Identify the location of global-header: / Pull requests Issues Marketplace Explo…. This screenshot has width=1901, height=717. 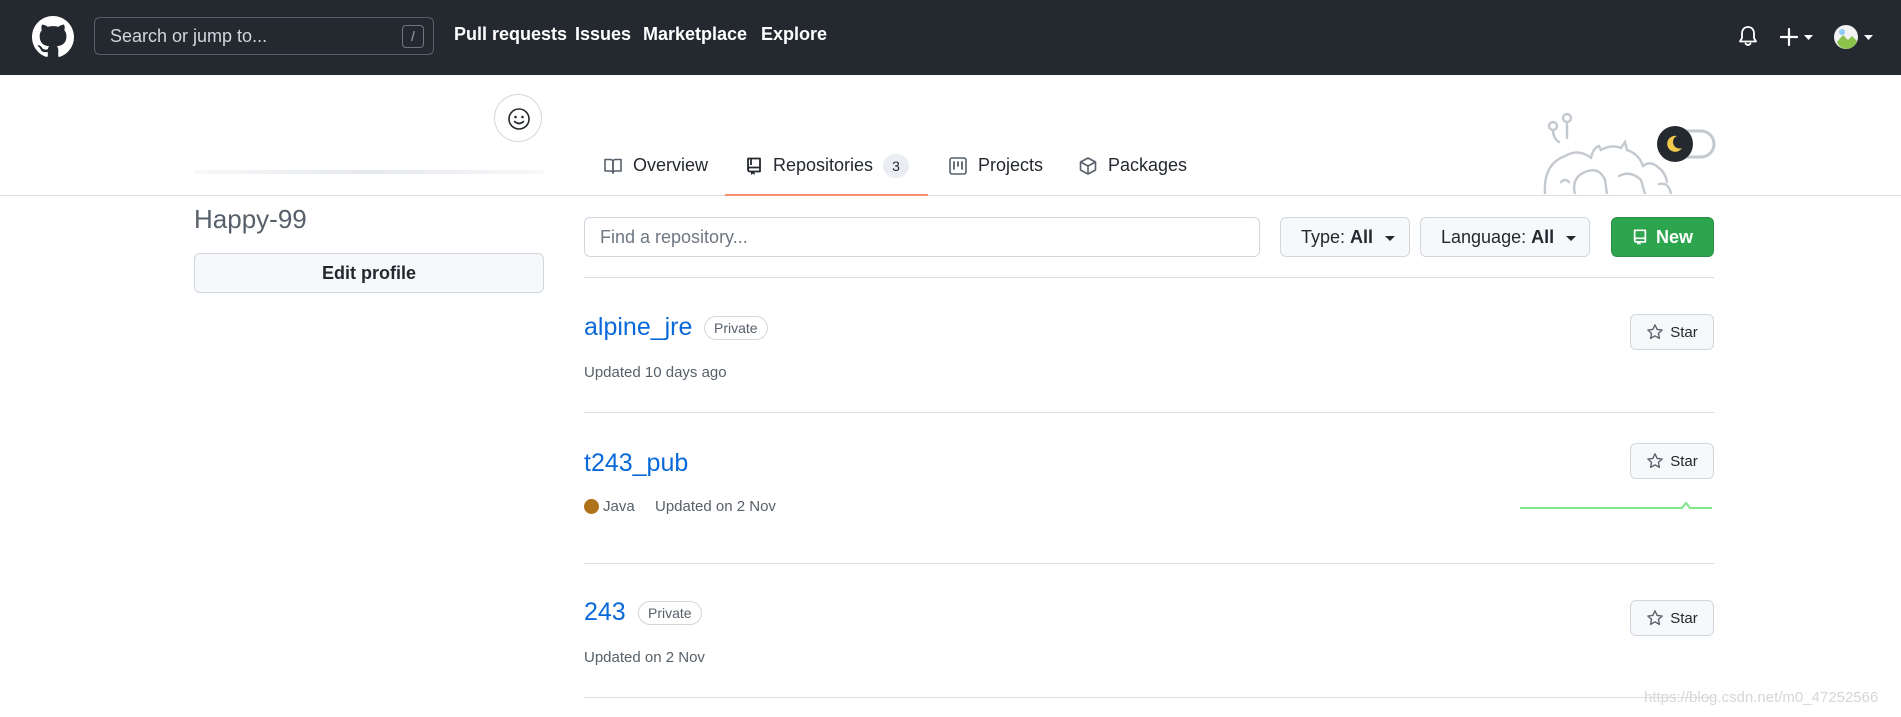
(950, 37).